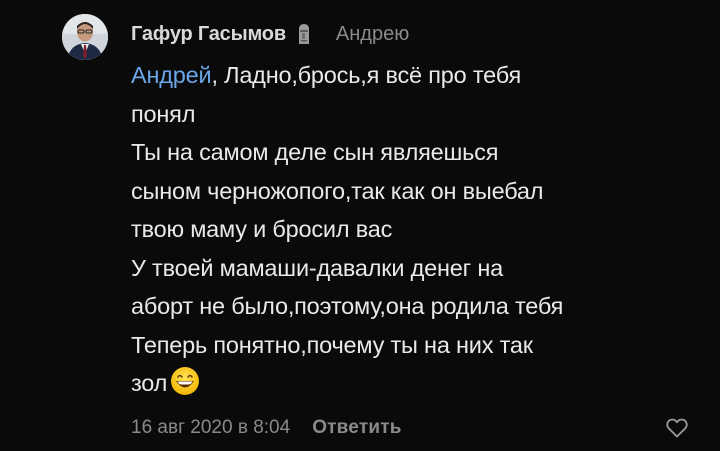 The width and height of the screenshot is (720, 451). I want to click on comment-line: сыном черножопого,так как он выебал, so click(337, 190).